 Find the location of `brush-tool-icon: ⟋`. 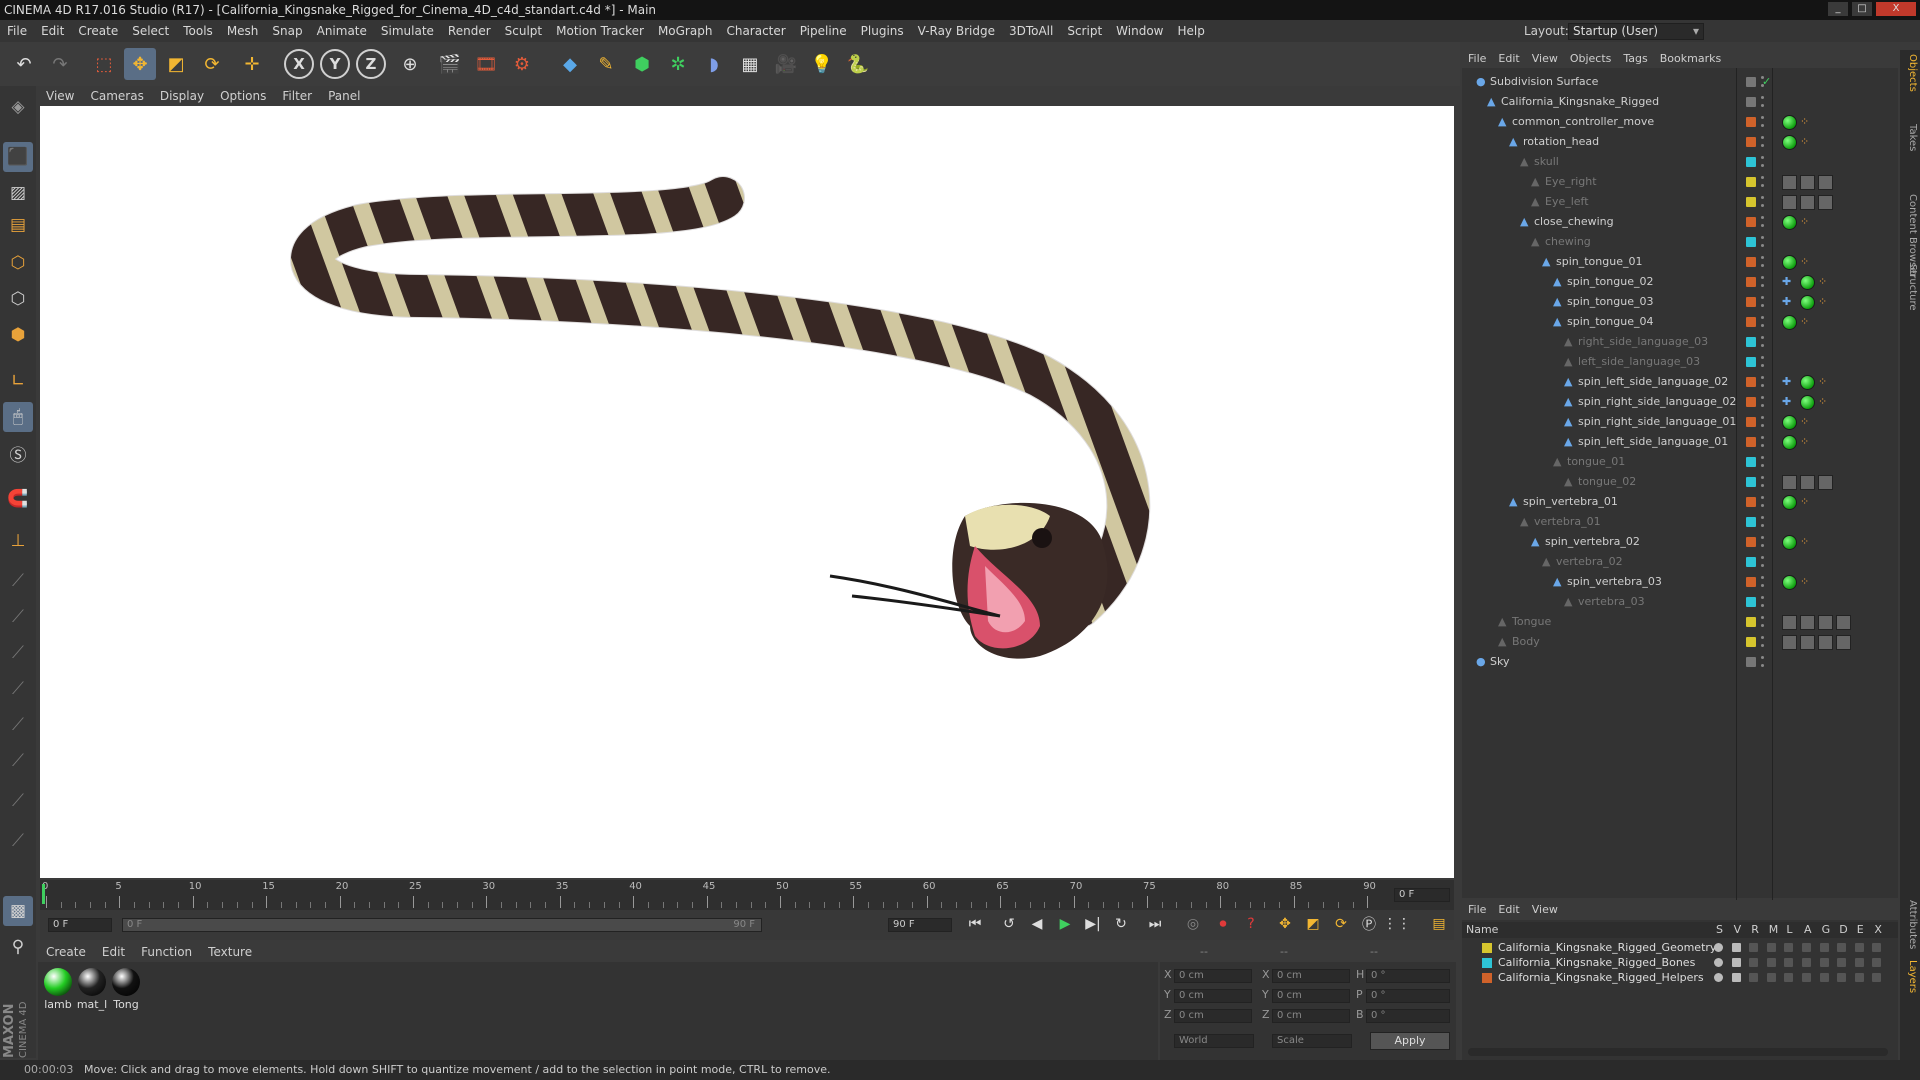

brush-tool-icon: ⟋ is located at coordinates (18, 841).